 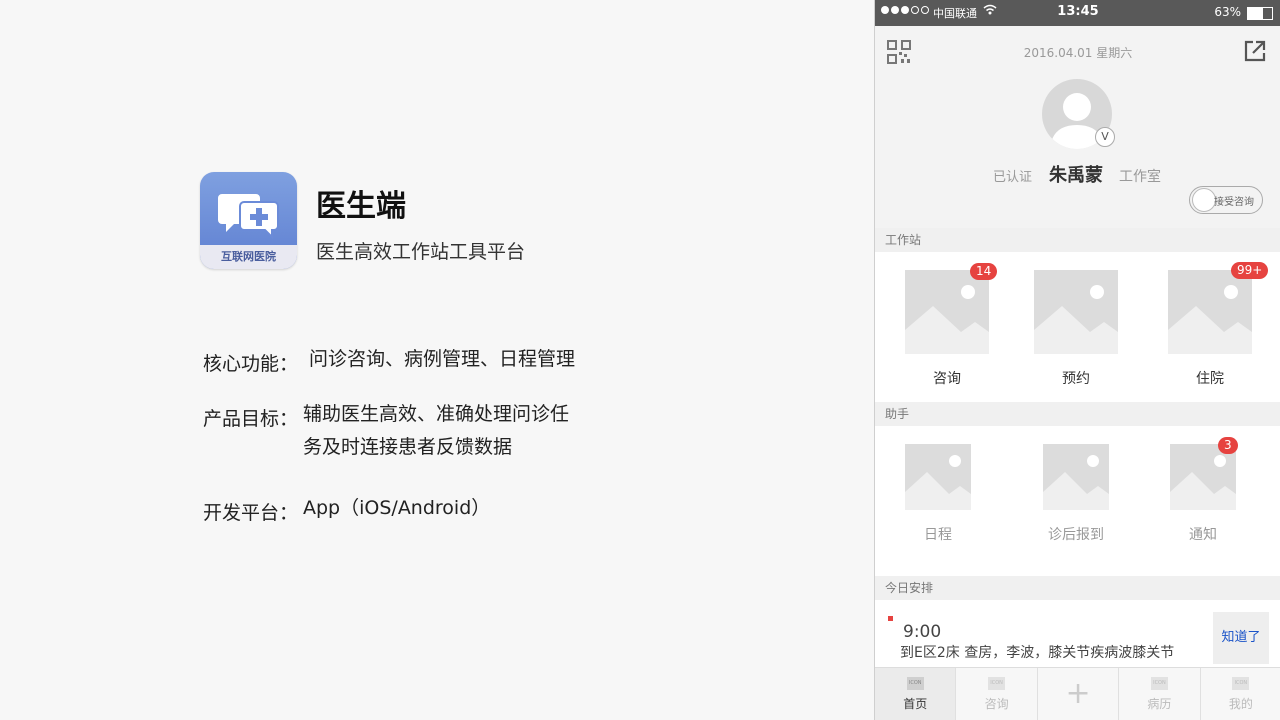 What do you see at coordinates (1077, 120) in the screenshot?
I see `profile-header: 2016.04.01 星期六 V 已认证 朱禹蒙 工作室 接受咨询` at bounding box center [1077, 120].